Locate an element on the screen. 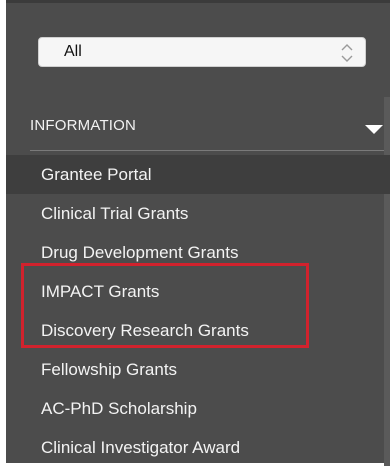 The image size is (390, 467). chevron-up-down-icon is located at coordinates (347, 53).